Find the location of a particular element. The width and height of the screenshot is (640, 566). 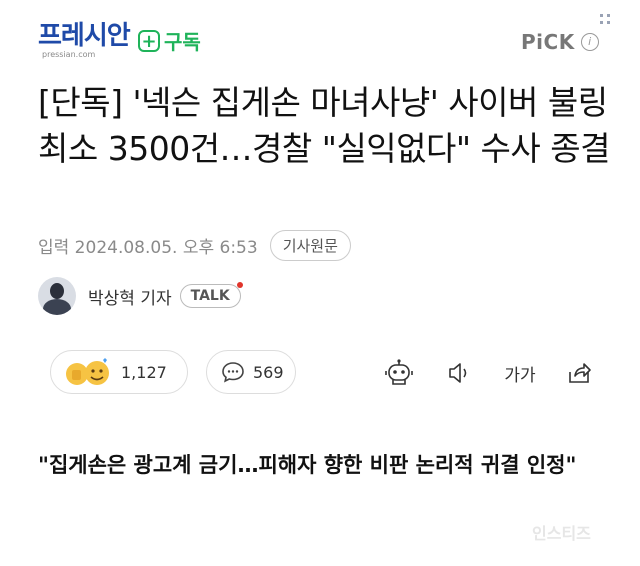

info-icon: i is located at coordinates (589, 42).